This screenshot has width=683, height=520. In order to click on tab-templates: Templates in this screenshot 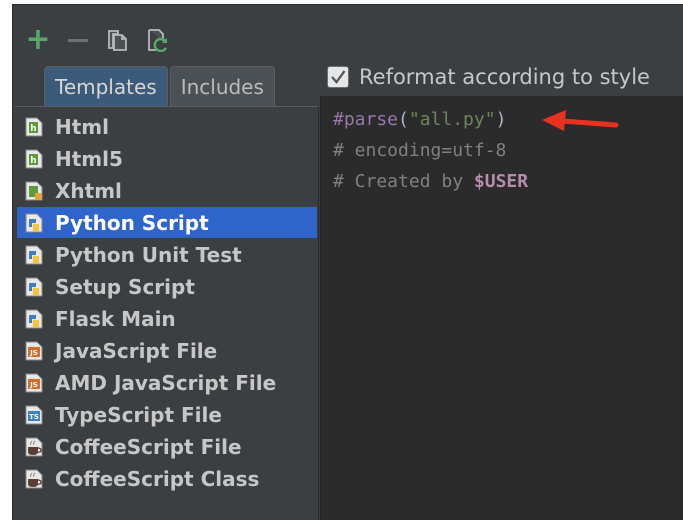, I will do `click(106, 86)`.